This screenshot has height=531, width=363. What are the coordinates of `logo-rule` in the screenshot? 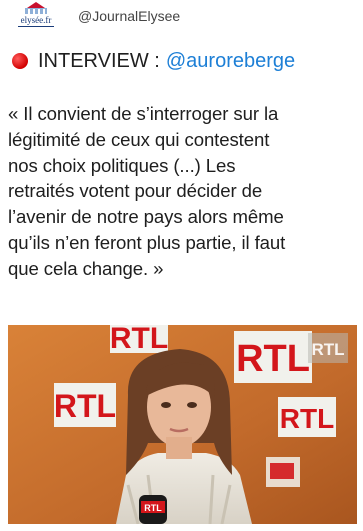 It's located at (36, 26).